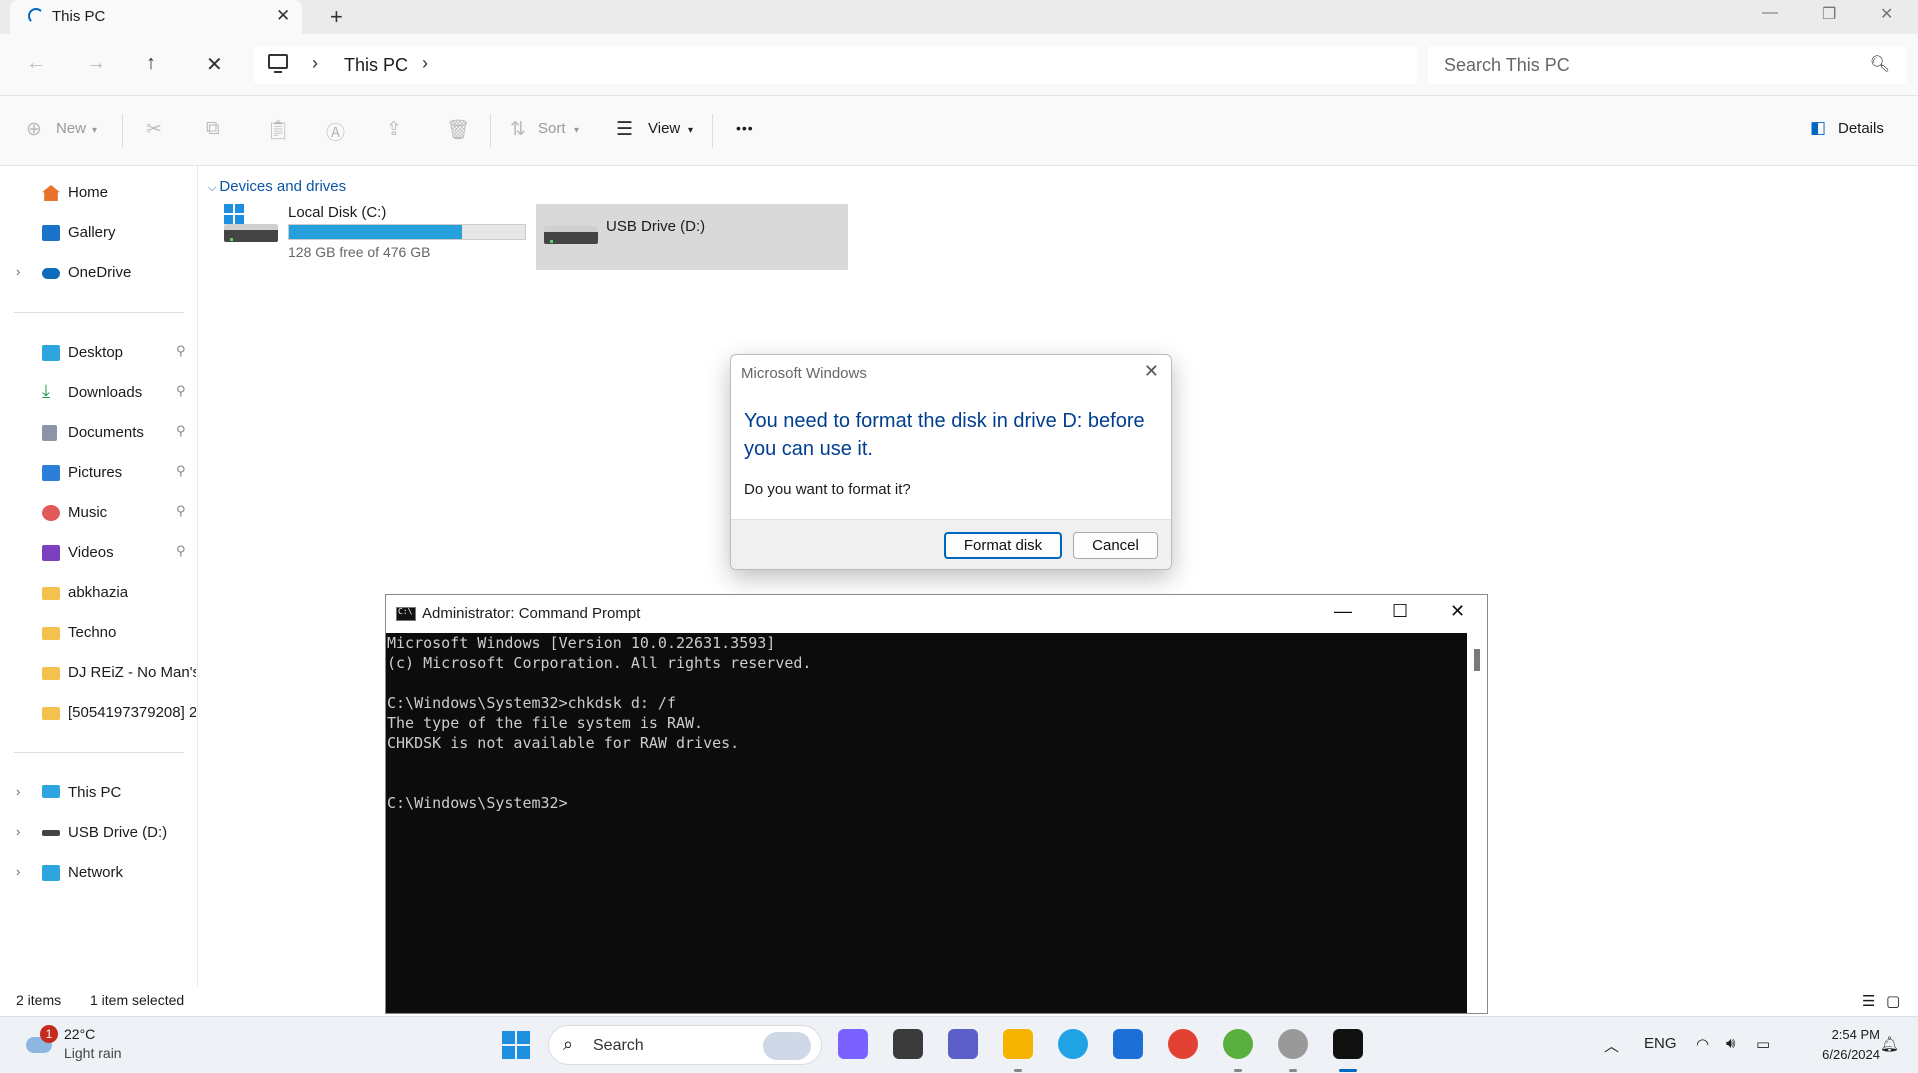 Image resolution: width=1918 pixels, height=1073 pixels. I want to click on cmd-title-bar: Administrator: Command Prompt — ☐ ✕, so click(936, 614).